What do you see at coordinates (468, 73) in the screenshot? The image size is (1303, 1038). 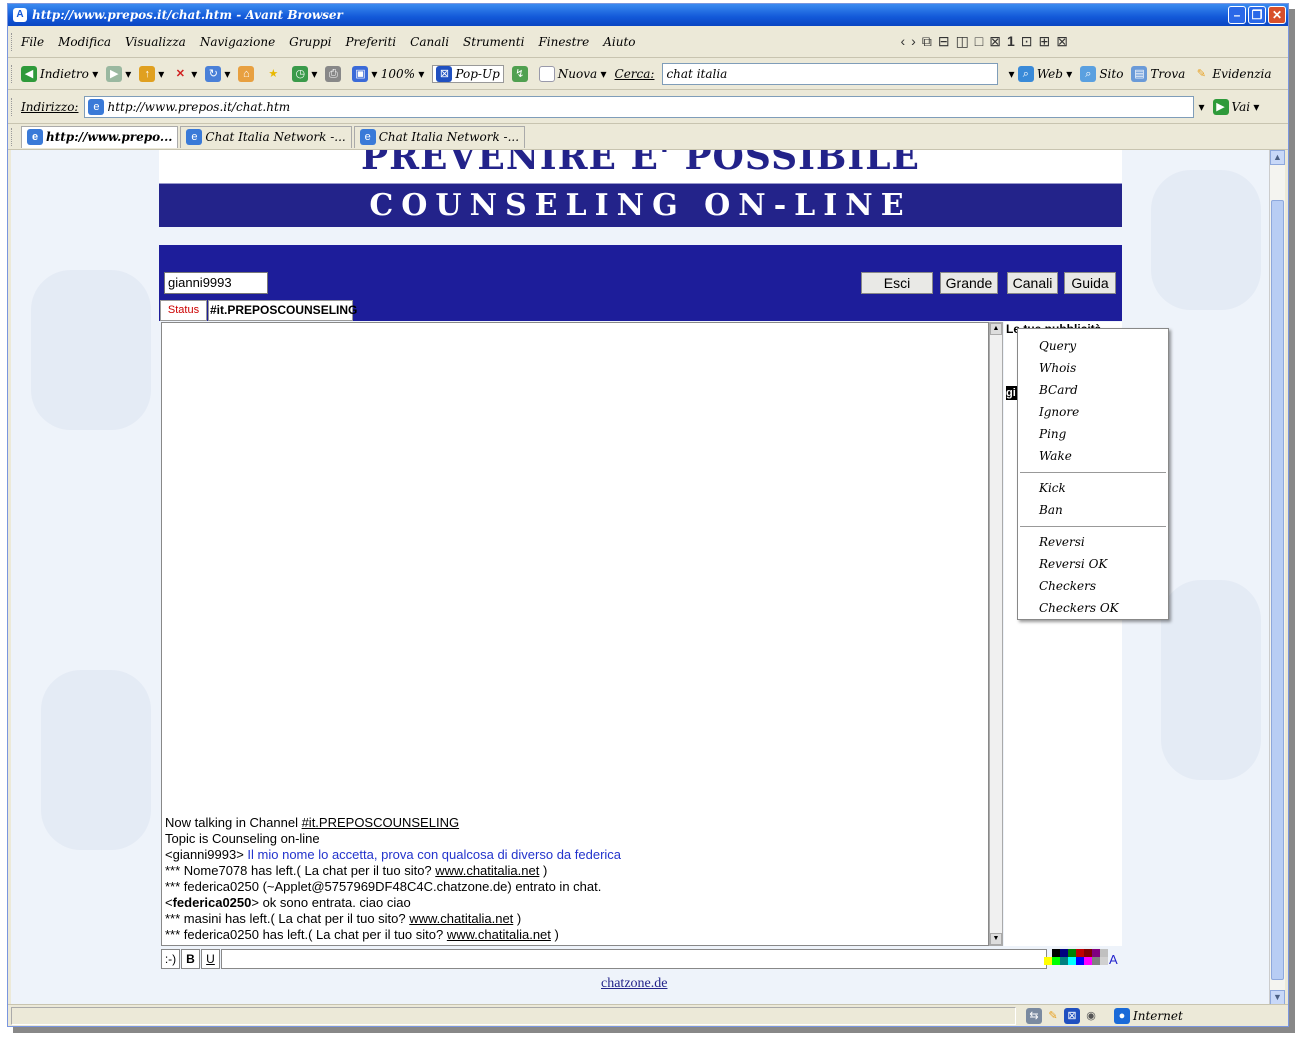 I see `popup-blocker-button: ⊠ Pop-Up` at bounding box center [468, 73].